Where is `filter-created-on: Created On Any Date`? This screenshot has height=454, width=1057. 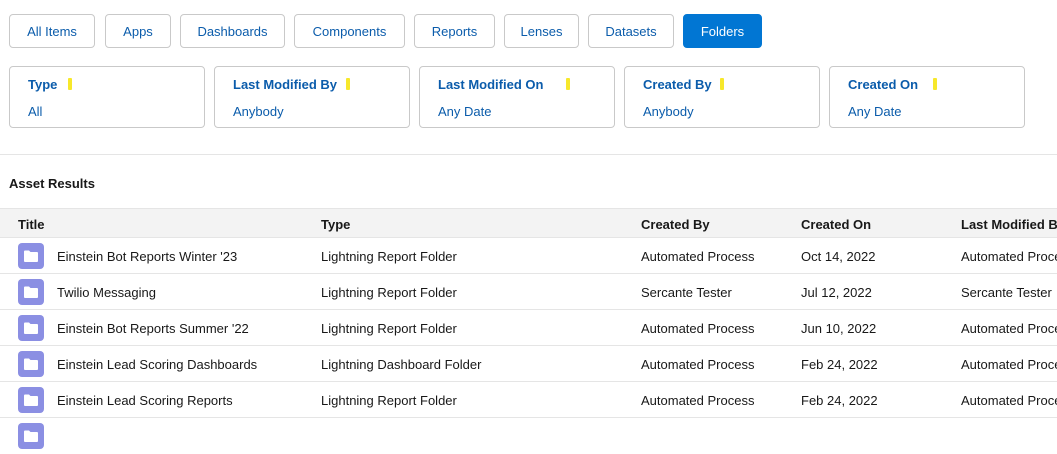 filter-created-on: Created On Any Date is located at coordinates (927, 97).